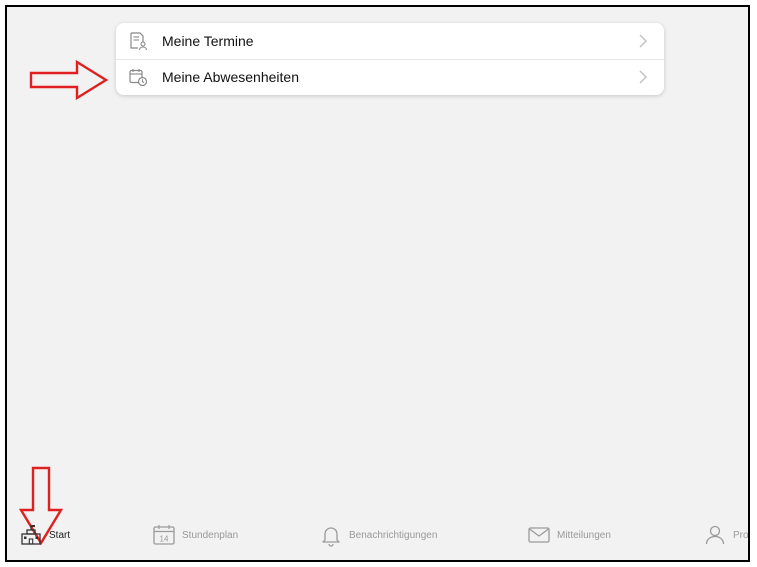 Image resolution: width=757 pixels, height=567 pixels. What do you see at coordinates (208, 41) in the screenshot?
I see `menu-item-label: Meine Termine` at bounding box center [208, 41].